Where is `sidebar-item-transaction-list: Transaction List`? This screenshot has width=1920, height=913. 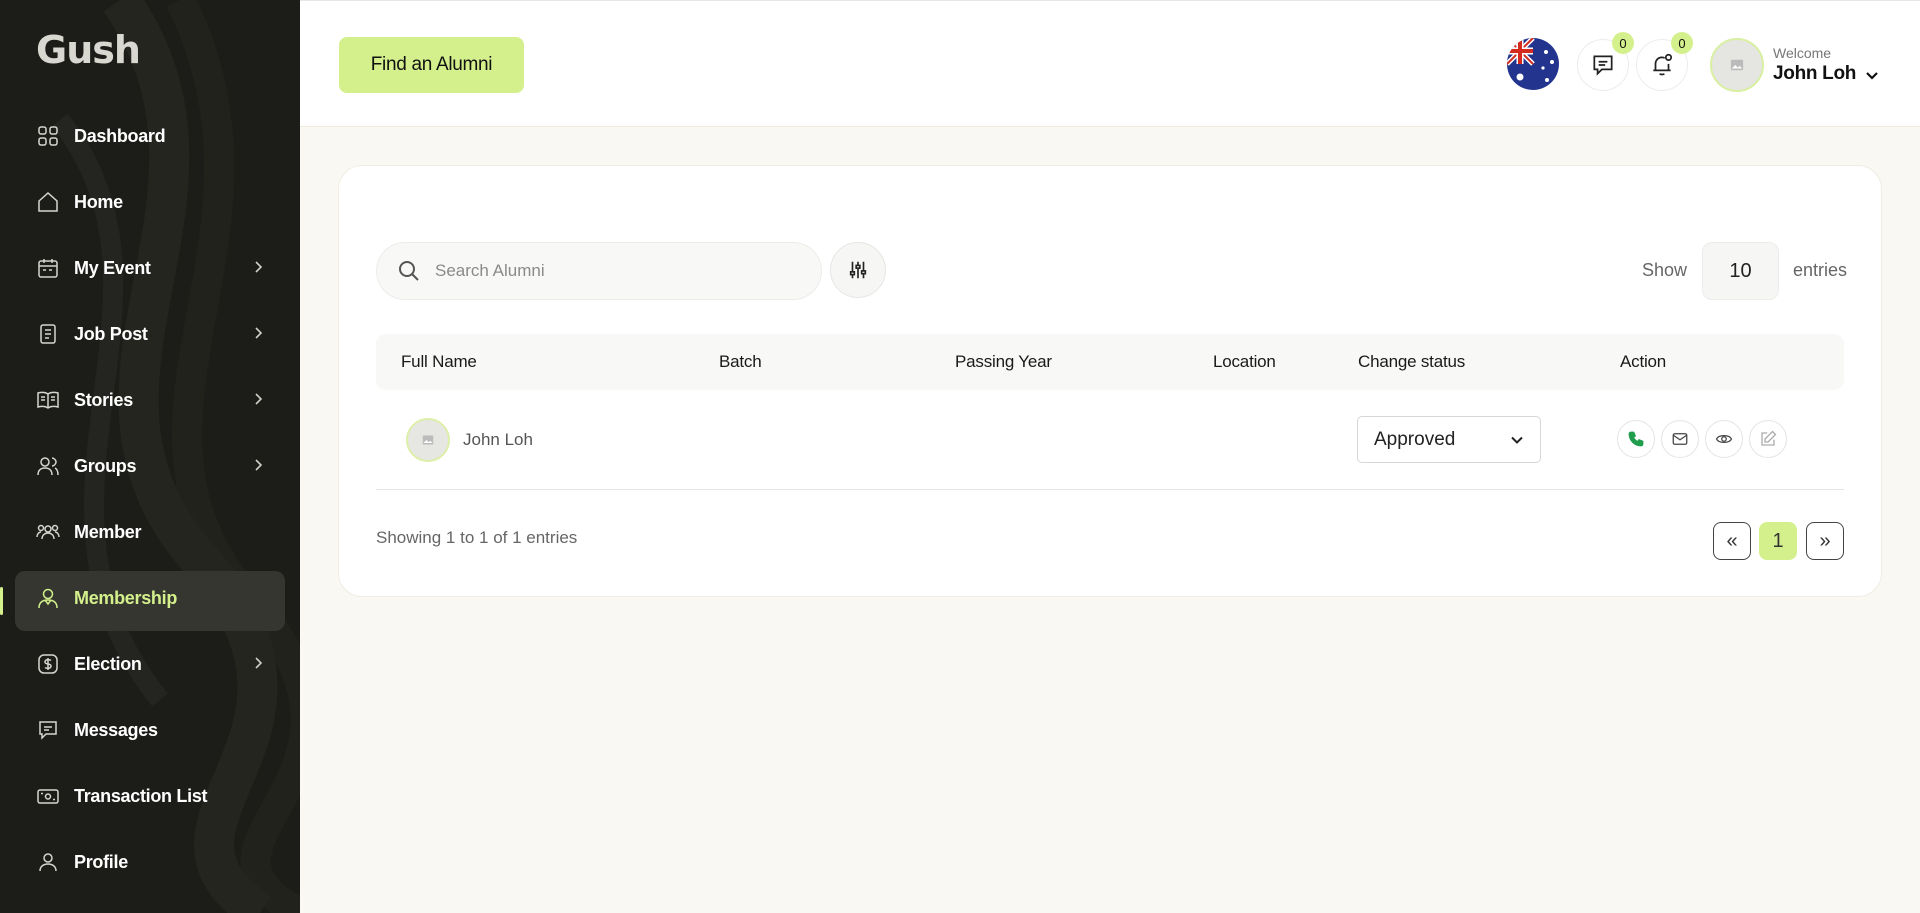 sidebar-item-transaction-list: Transaction List is located at coordinates (150, 796).